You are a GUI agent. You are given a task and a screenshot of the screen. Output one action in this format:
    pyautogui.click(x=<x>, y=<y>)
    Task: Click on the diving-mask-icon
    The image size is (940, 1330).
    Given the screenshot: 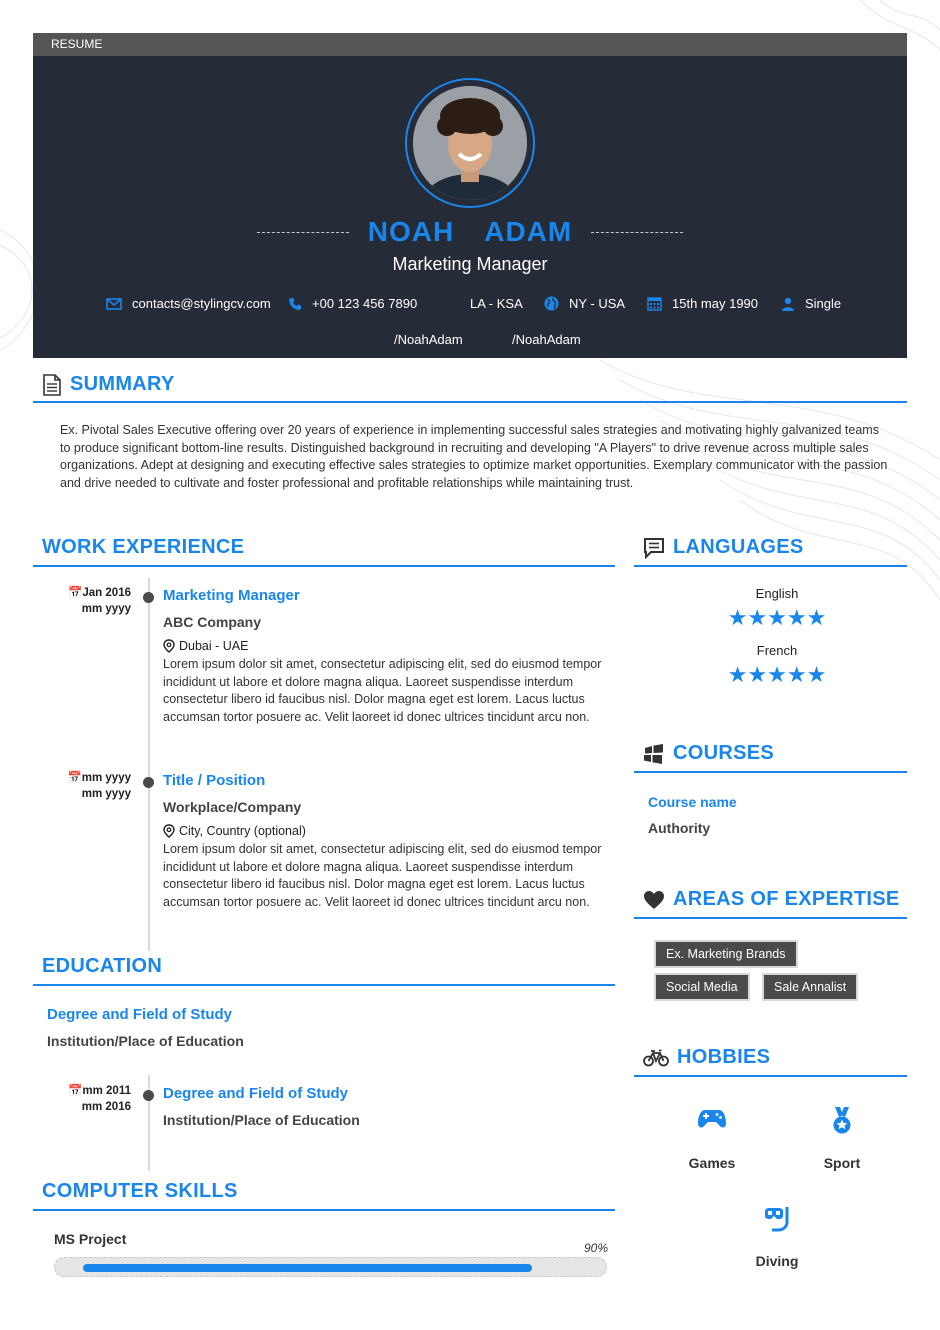 What is the action you would take?
    pyautogui.click(x=777, y=1219)
    